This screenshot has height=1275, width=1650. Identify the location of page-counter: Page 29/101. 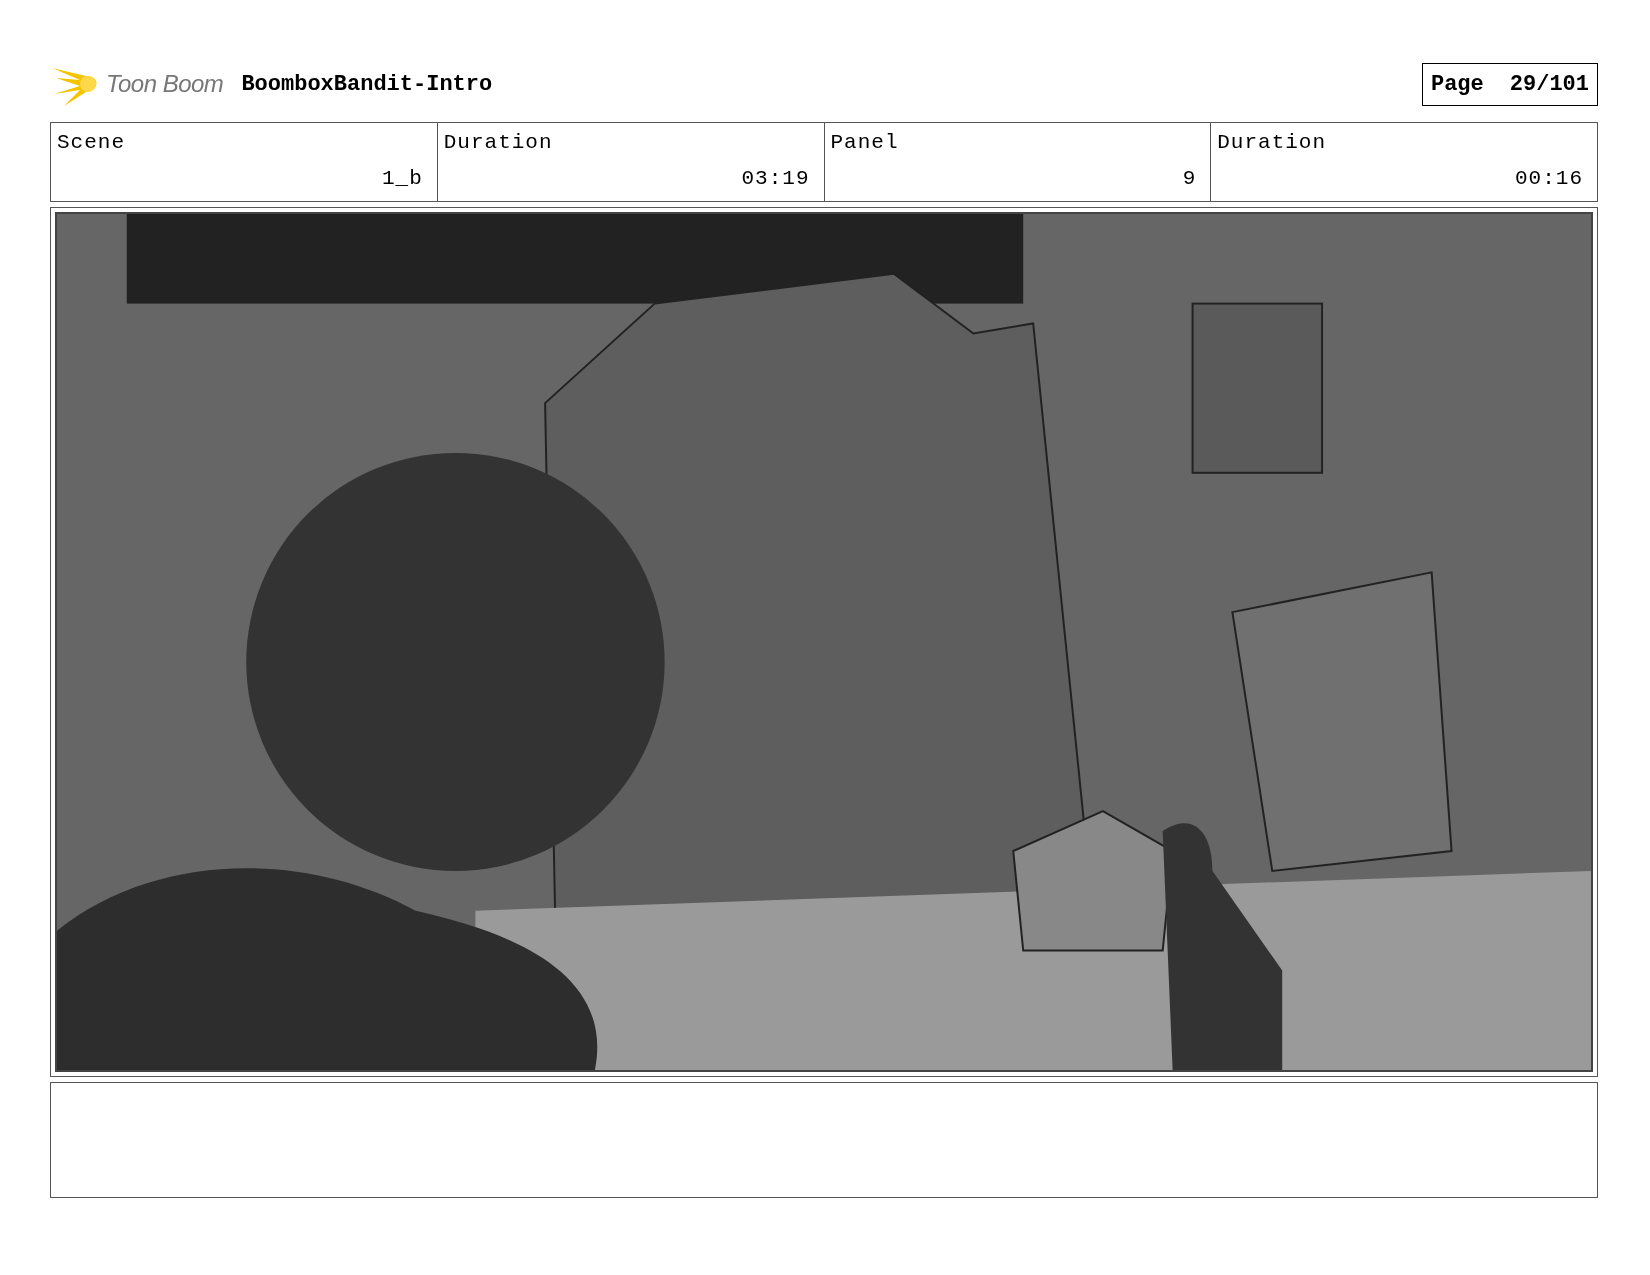
(1509, 84).